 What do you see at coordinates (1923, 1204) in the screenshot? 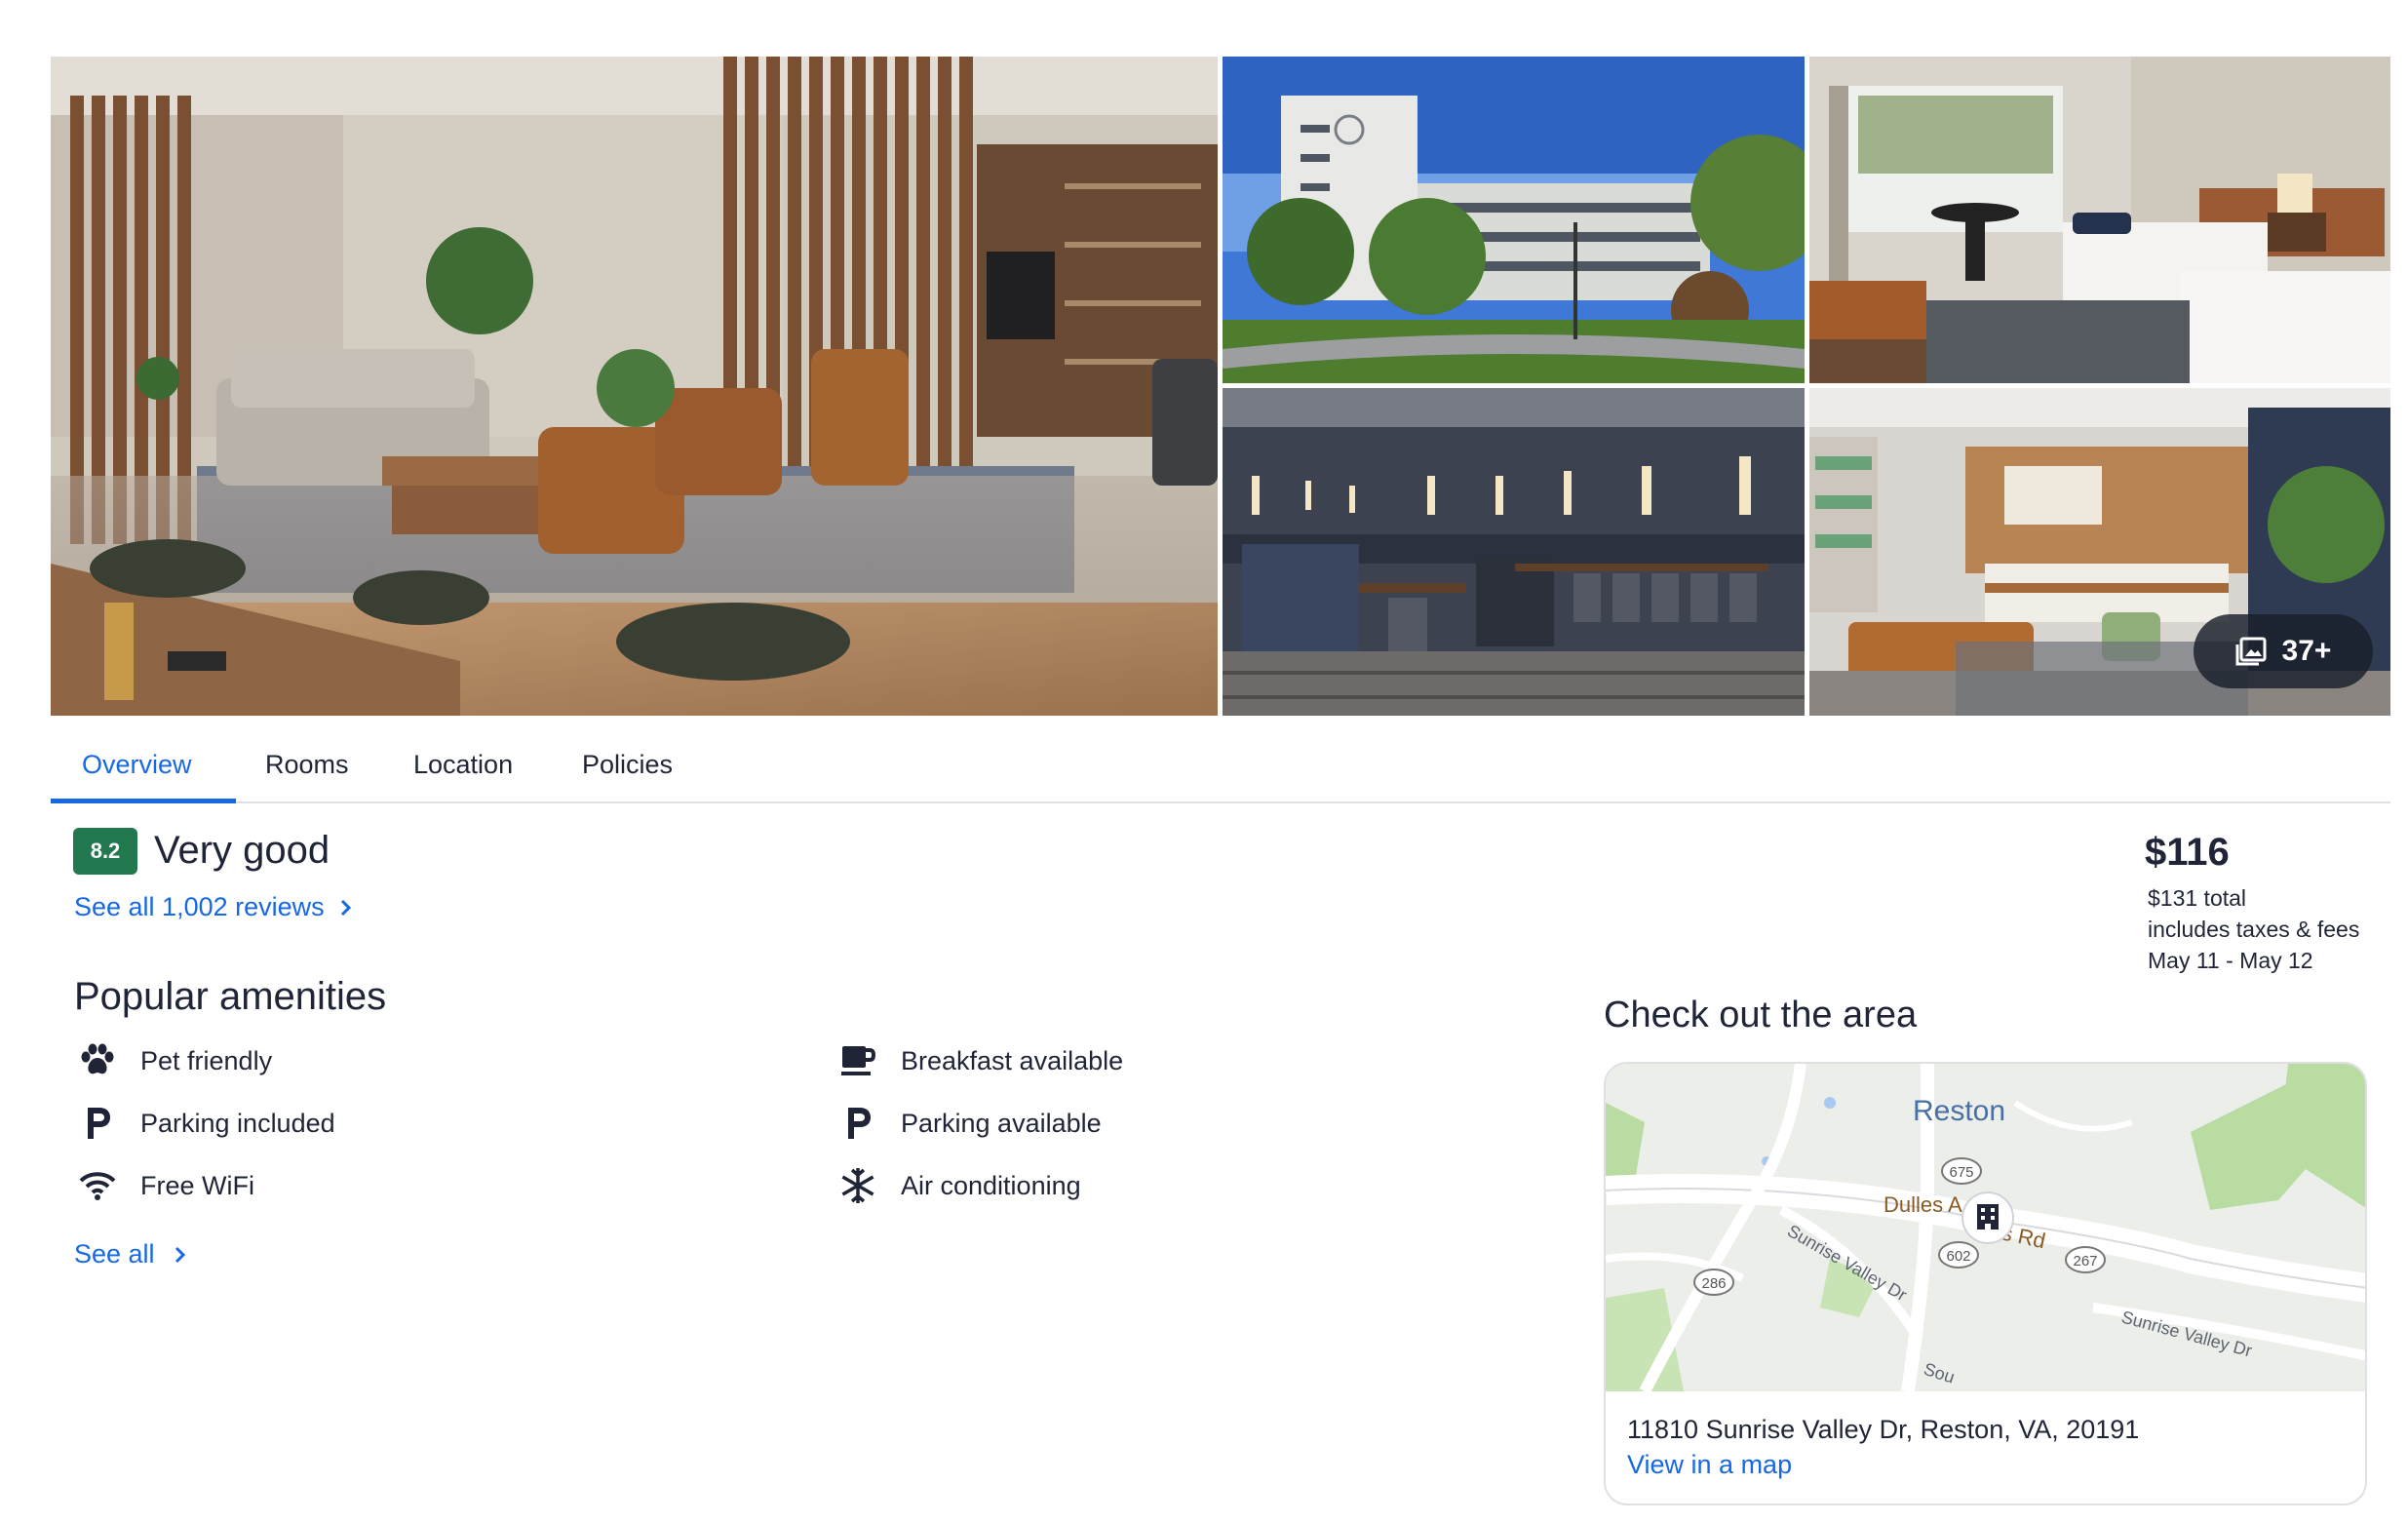
I see `map-label-road-main: Dulles A` at bounding box center [1923, 1204].